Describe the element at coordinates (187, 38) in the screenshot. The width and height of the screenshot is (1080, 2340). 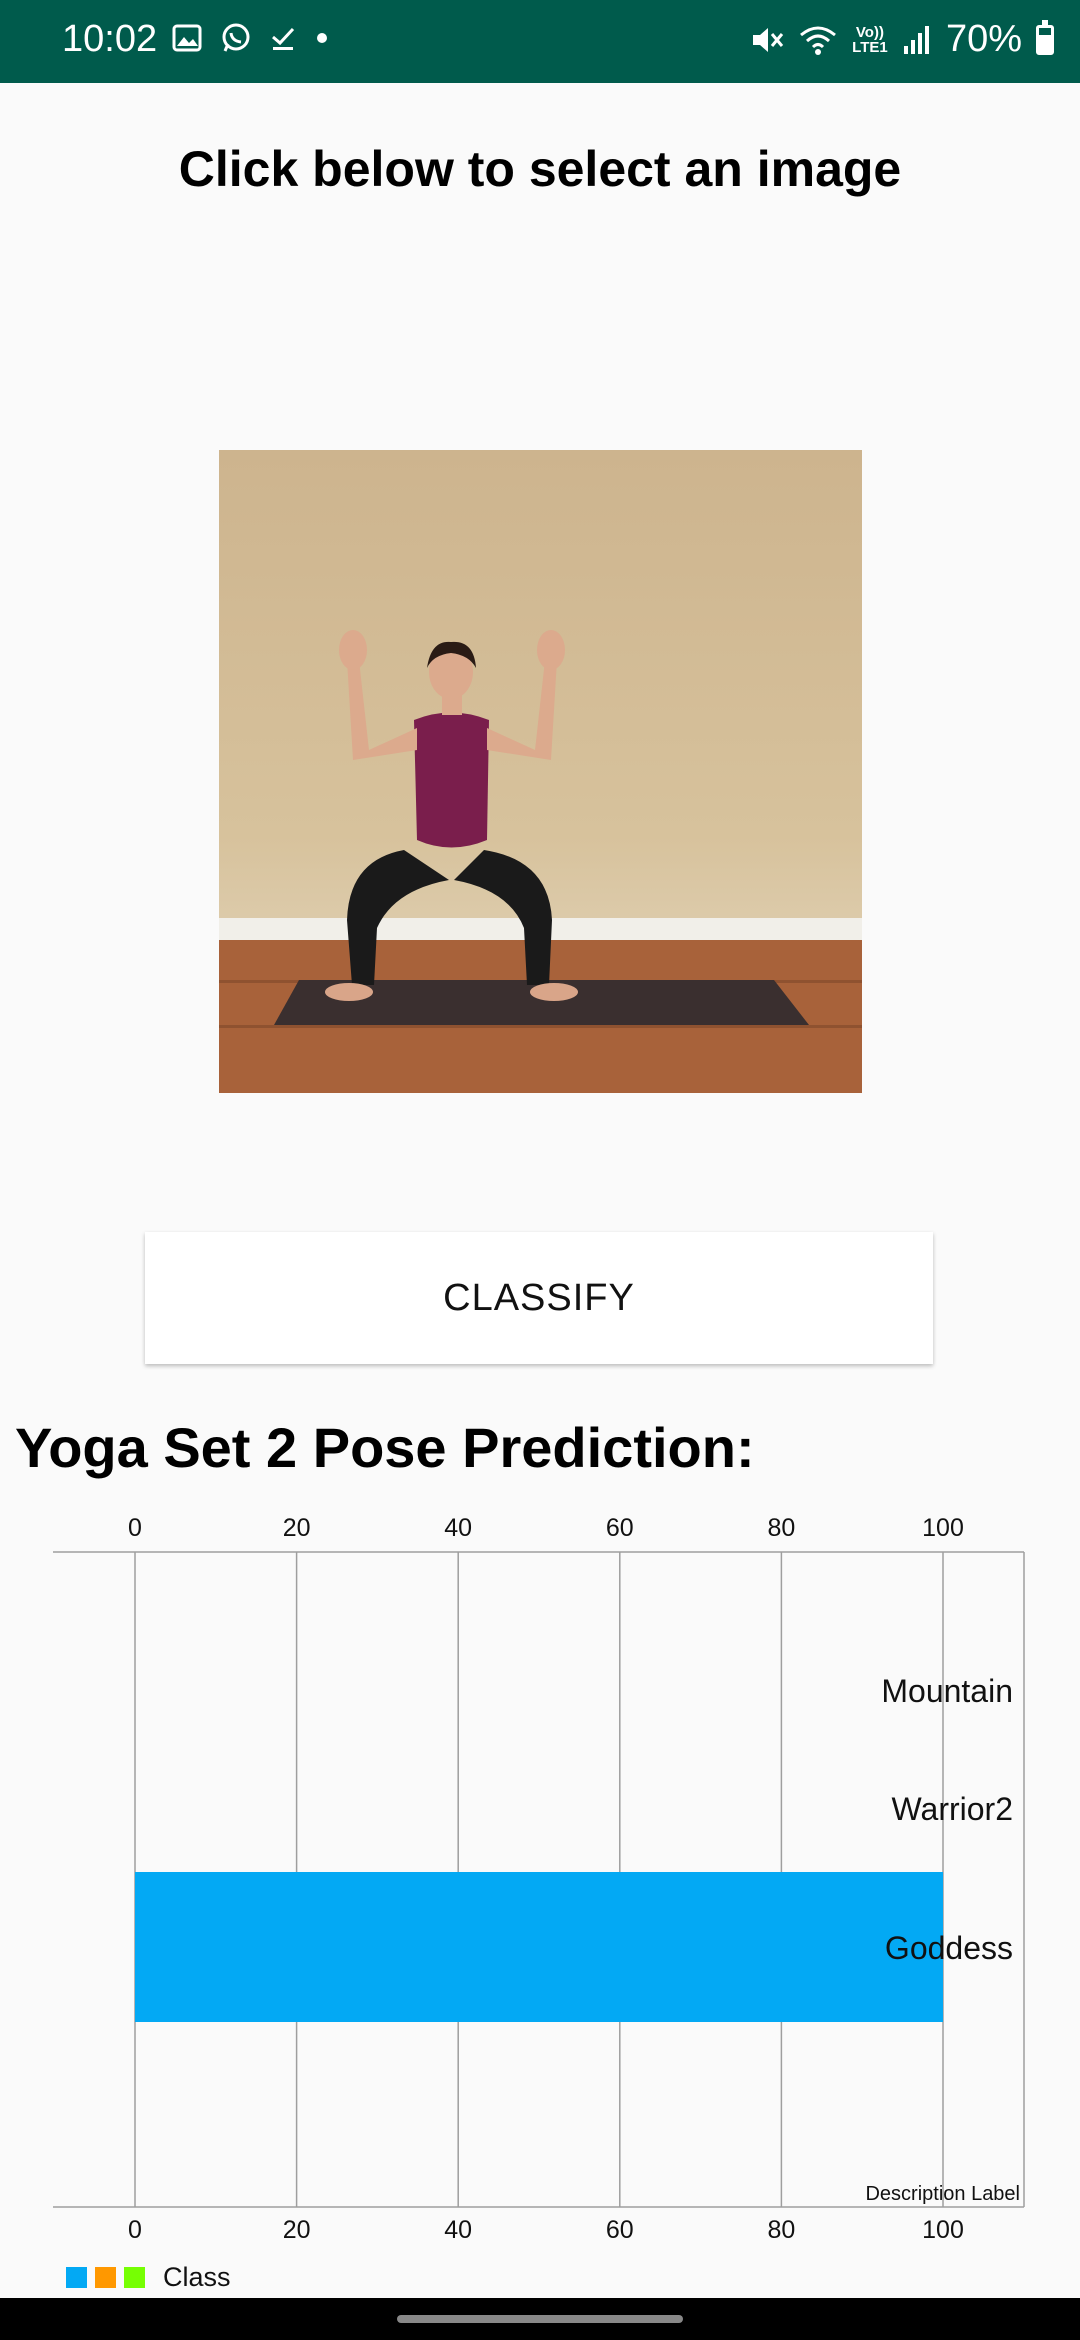
I see `gallery-icon` at that location.